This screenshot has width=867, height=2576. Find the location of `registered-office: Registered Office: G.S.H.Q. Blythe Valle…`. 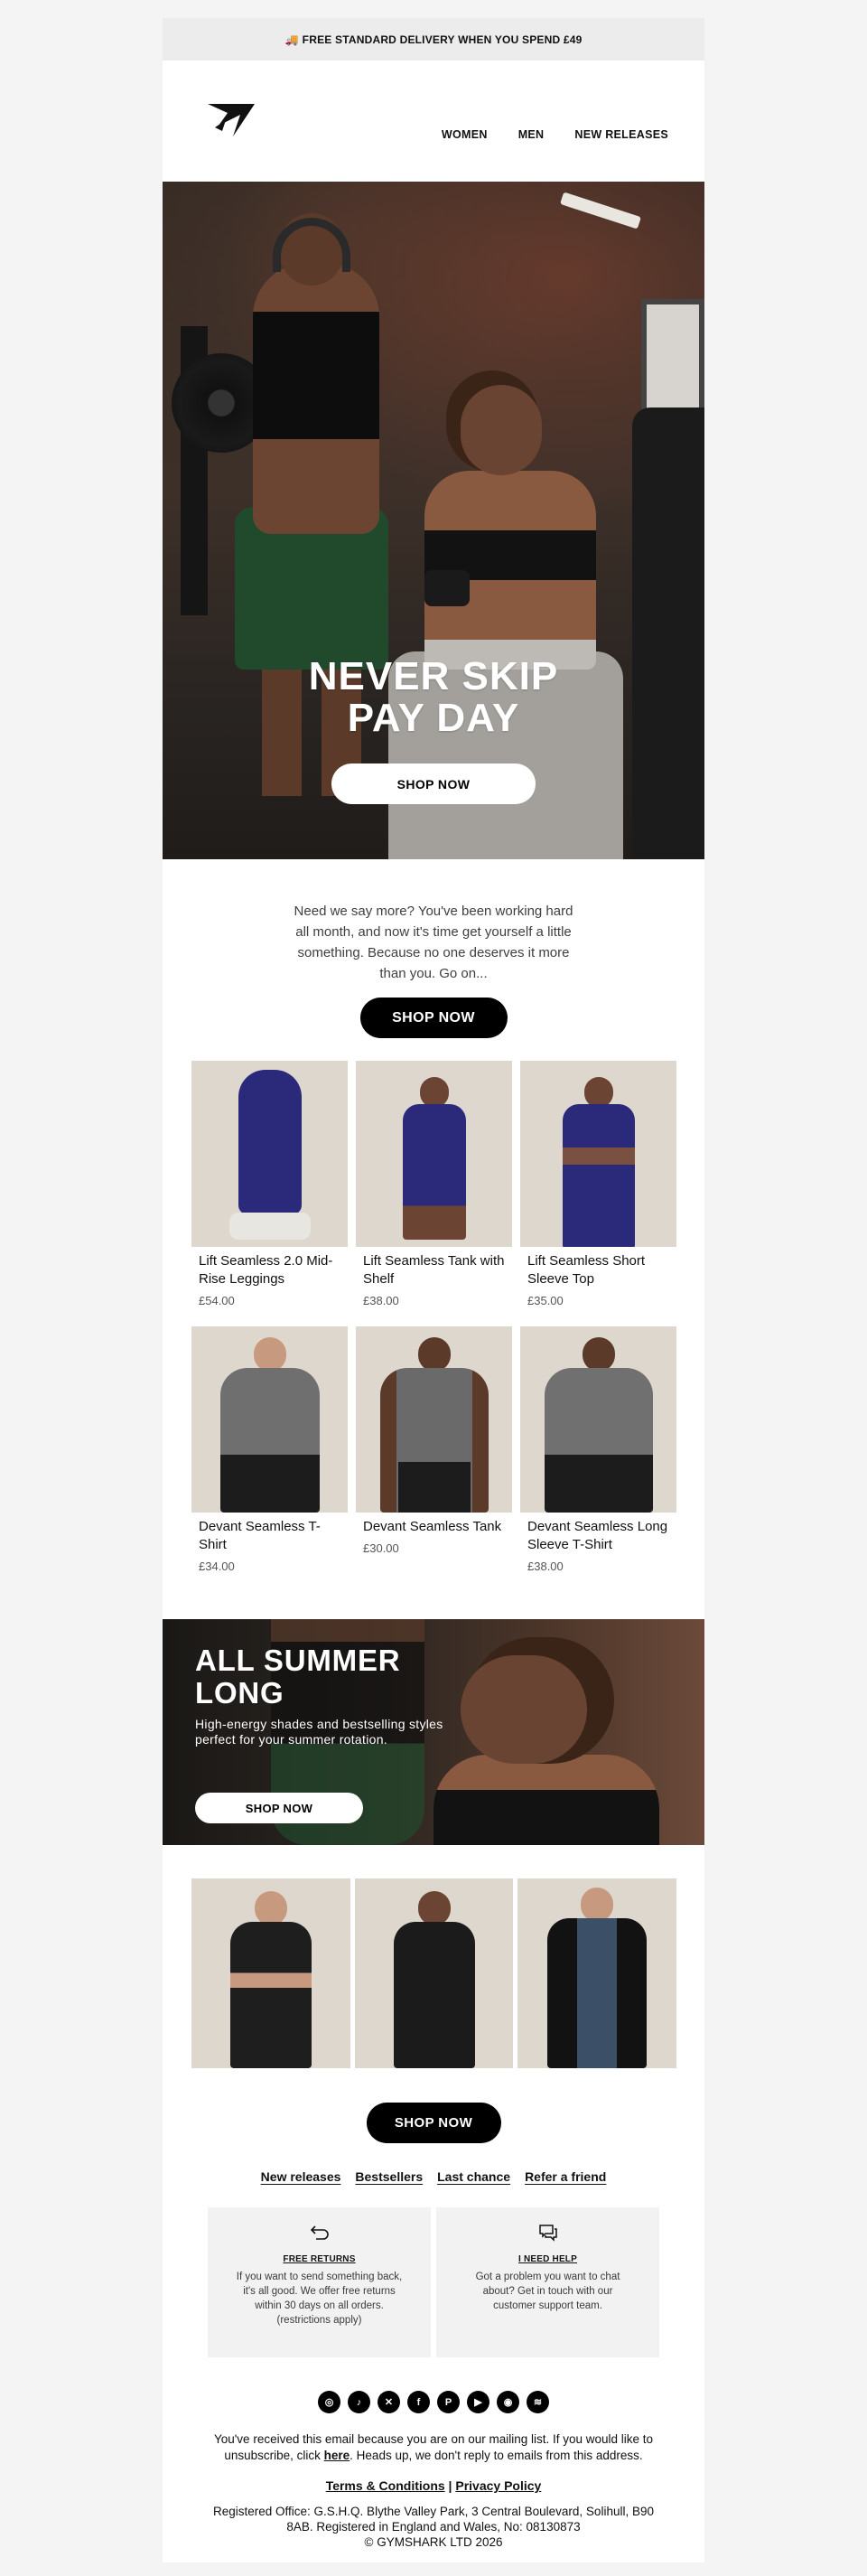

registered-office: Registered Office: G.S.H.Q. Blythe Valle… is located at coordinates (434, 2533).